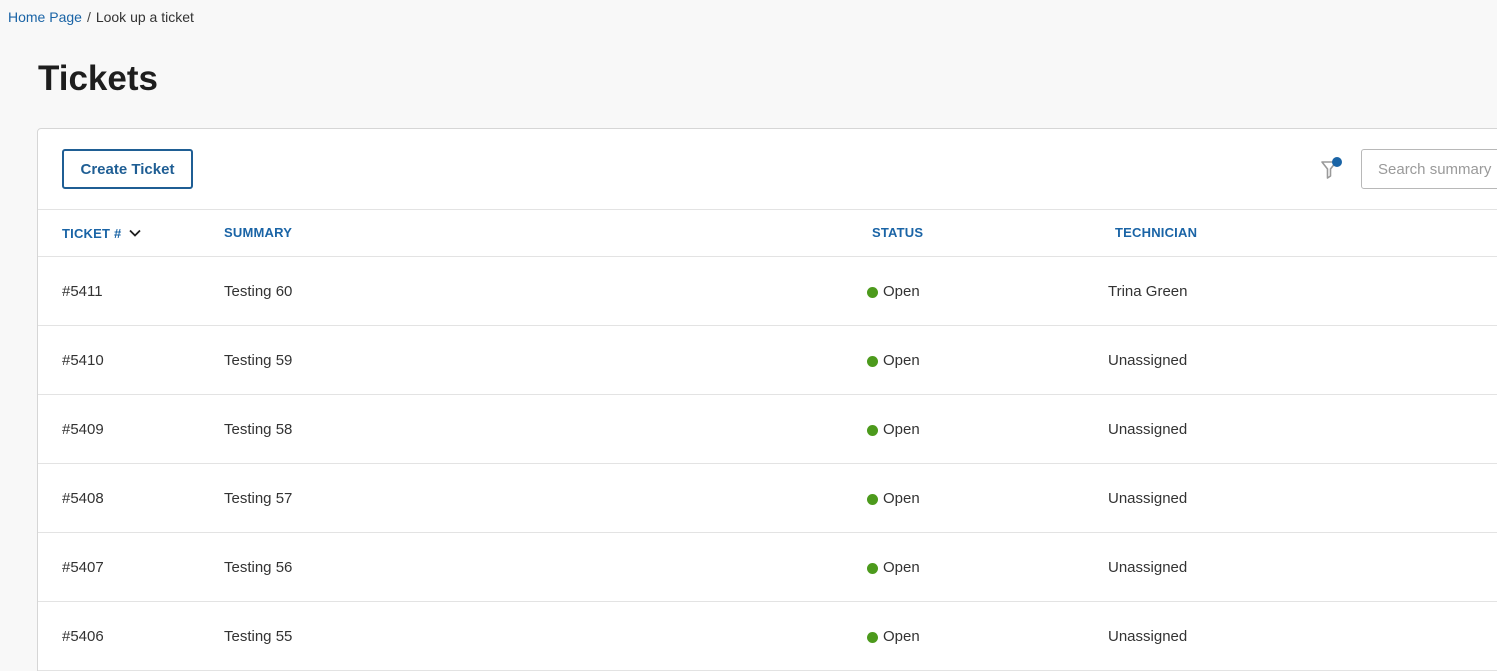 The height and width of the screenshot is (671, 1497). Describe the element at coordinates (135, 233) in the screenshot. I see `chevron-down-icon` at that location.